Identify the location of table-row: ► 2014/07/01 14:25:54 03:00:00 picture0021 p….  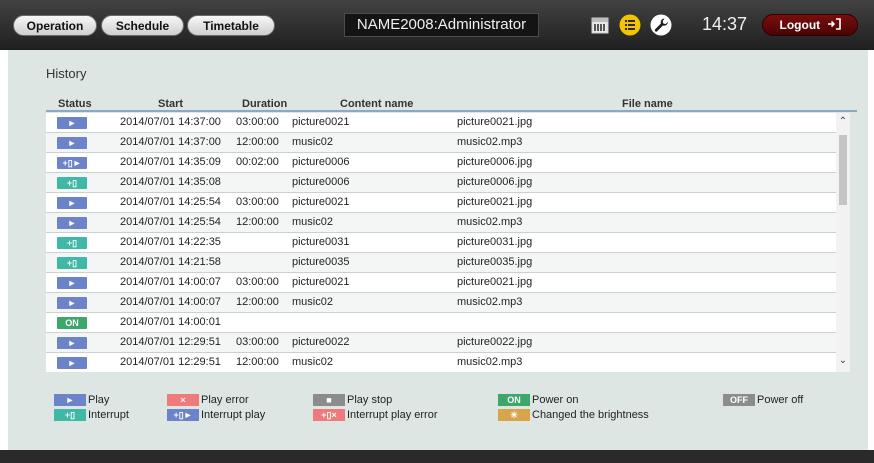
(441, 203).